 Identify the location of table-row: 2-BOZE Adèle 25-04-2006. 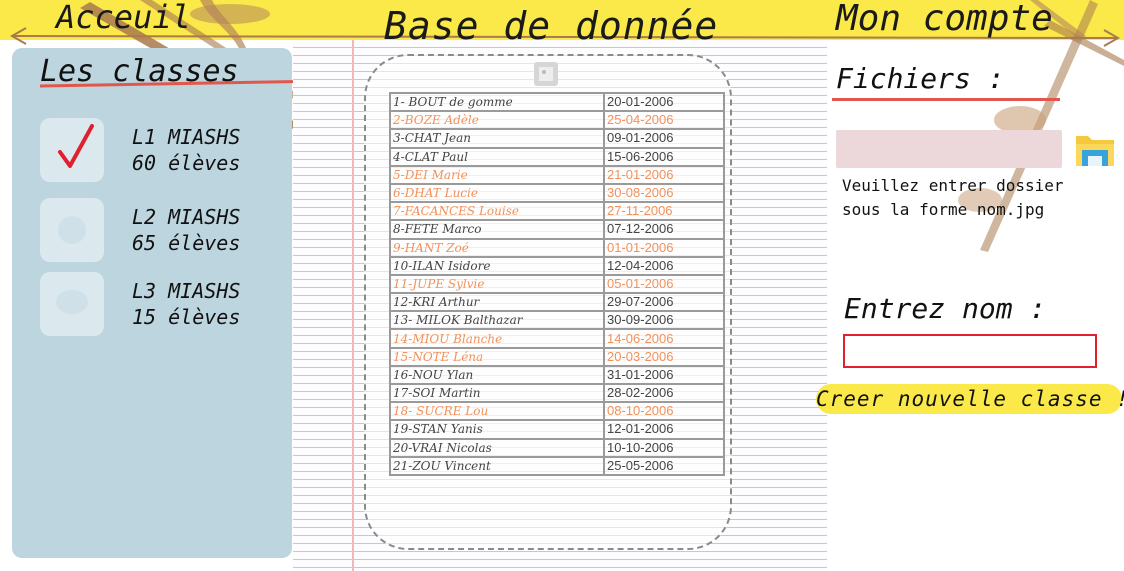
(557, 120).